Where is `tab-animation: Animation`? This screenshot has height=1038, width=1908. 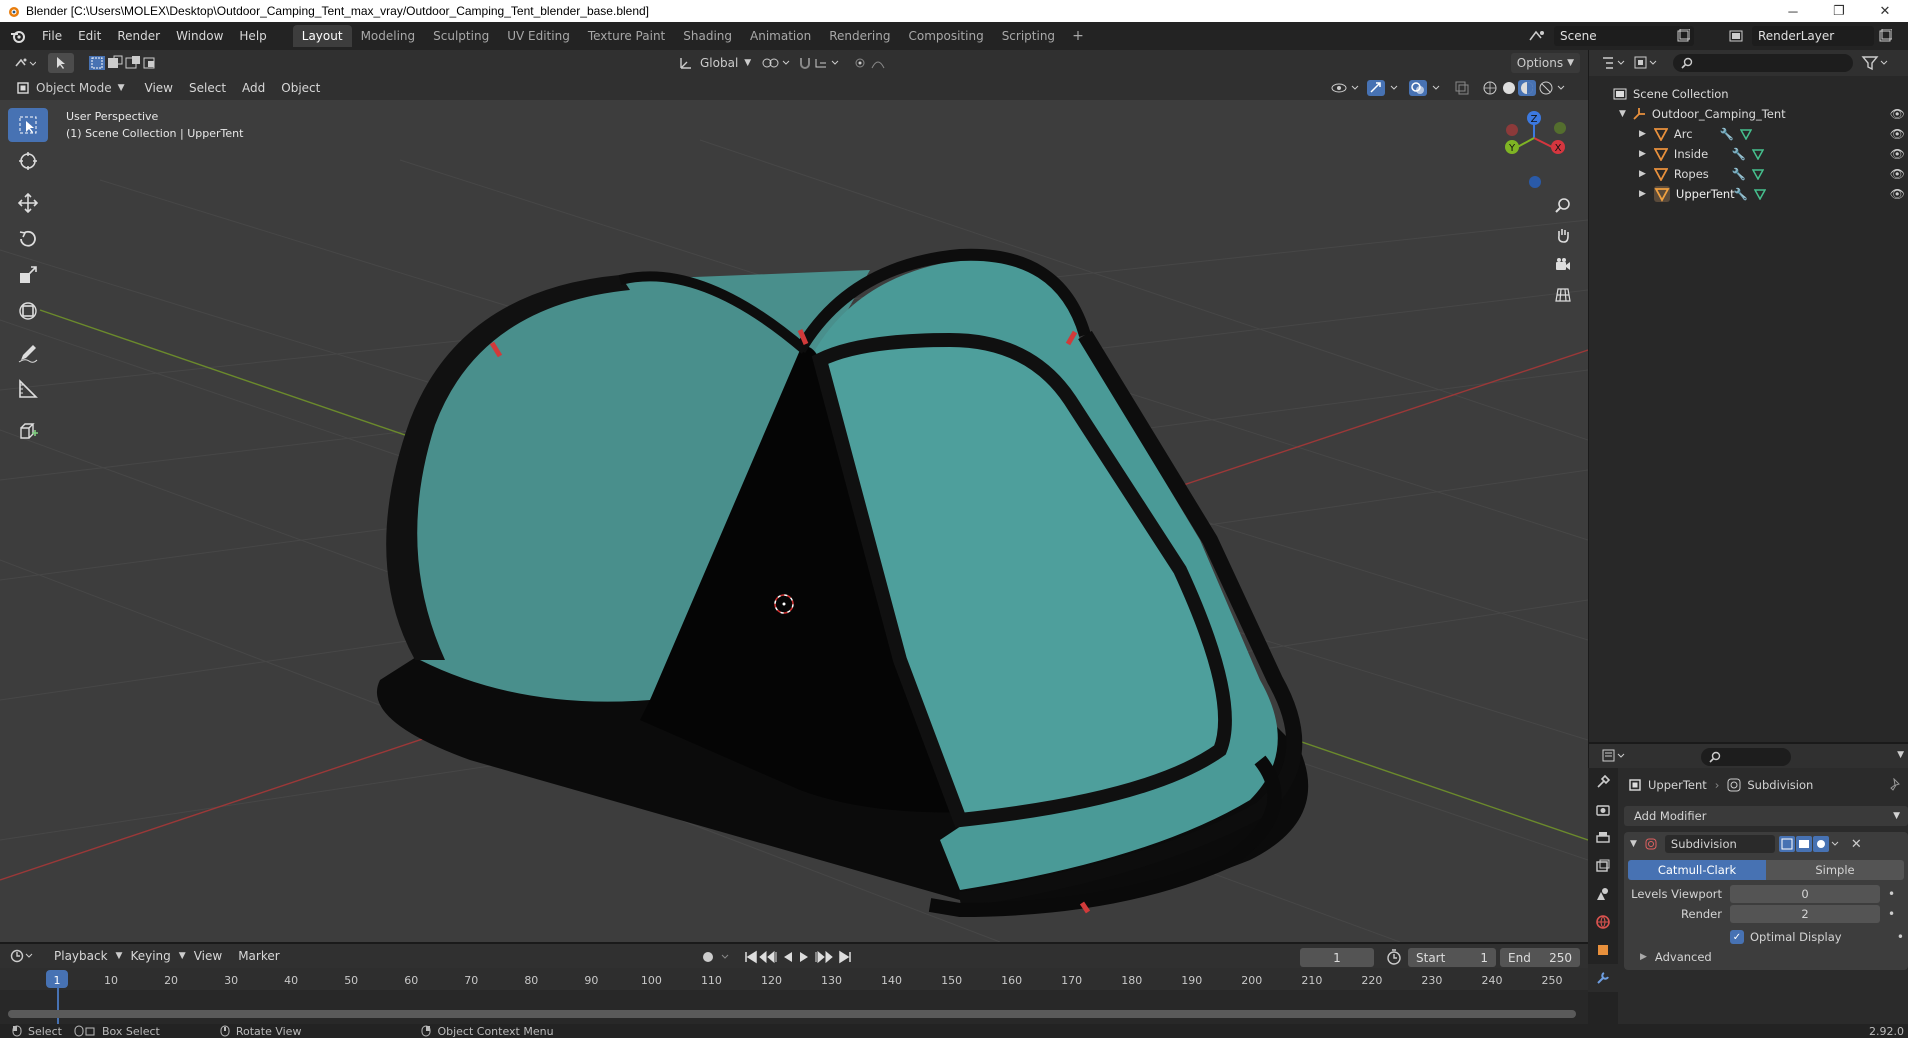 tab-animation: Animation is located at coordinates (780, 36).